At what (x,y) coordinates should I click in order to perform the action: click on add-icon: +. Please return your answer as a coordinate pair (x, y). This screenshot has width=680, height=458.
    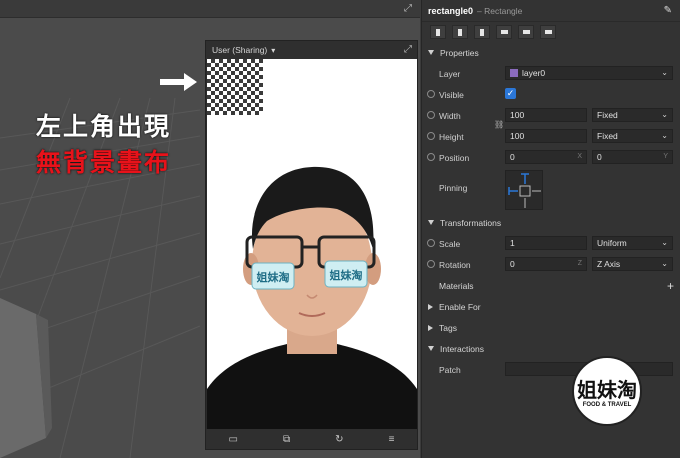
    Looking at the image, I should click on (670, 286).